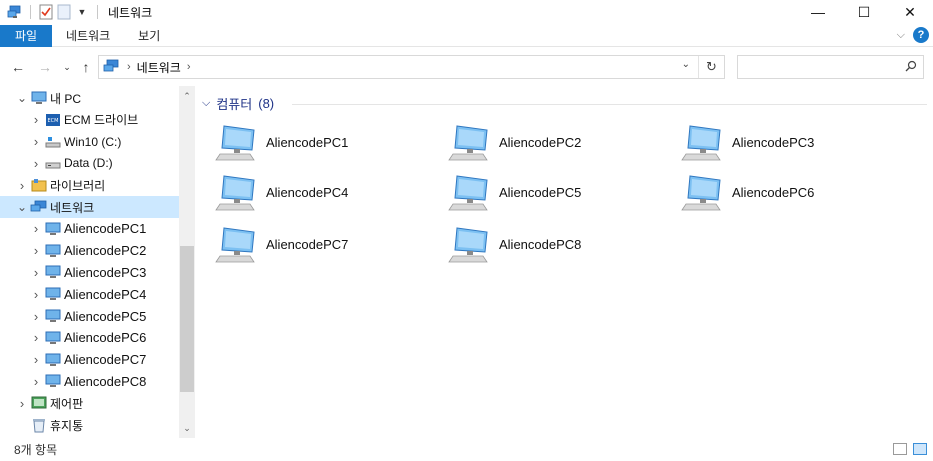 This screenshot has height=461, width=933. I want to click on nav-tree-item: › Data (D:), so click(89, 163).